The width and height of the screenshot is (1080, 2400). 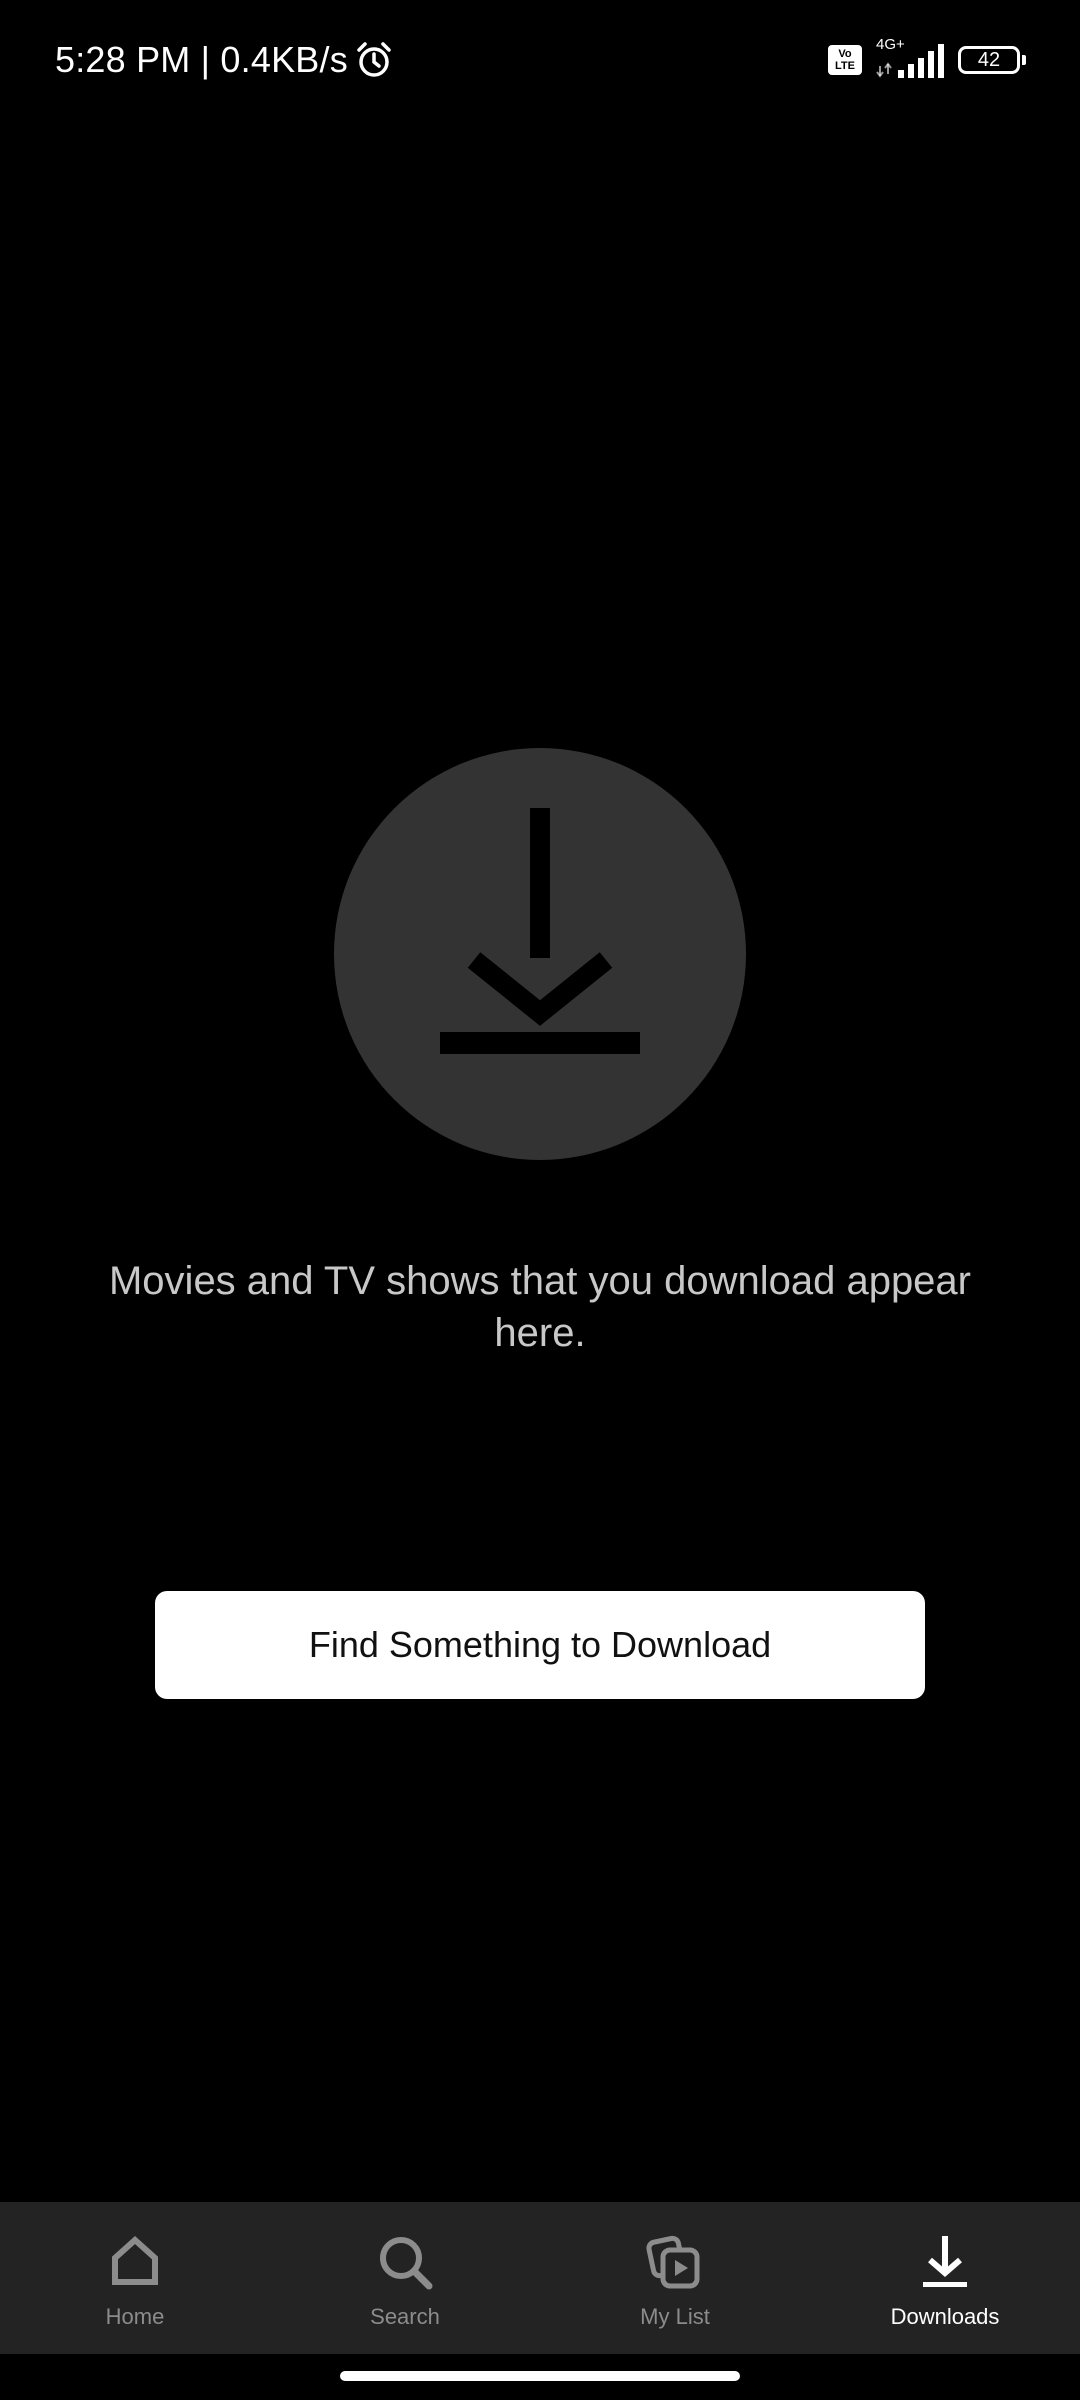 I want to click on volte-top: Vo, so click(x=845, y=54).